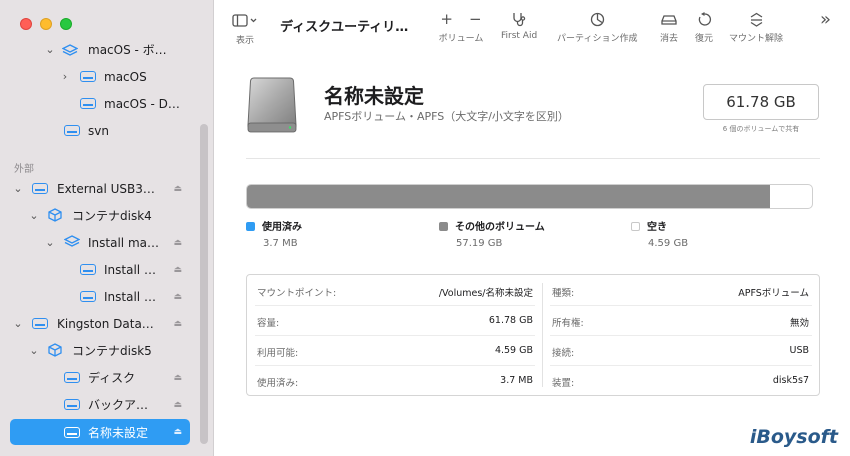  I want to click on sidebar-item-external-usb: ⌄ External USB3.0 Media ⏏, so click(100, 188).